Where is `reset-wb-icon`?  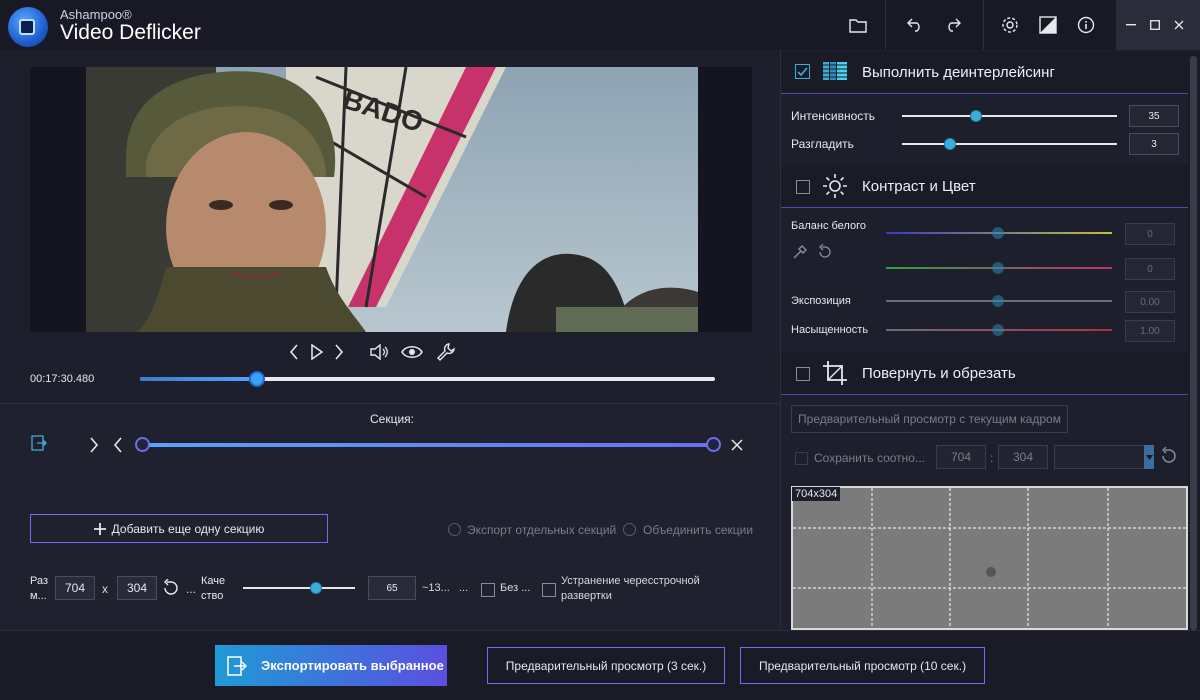
reset-wb-icon is located at coordinates (825, 252).